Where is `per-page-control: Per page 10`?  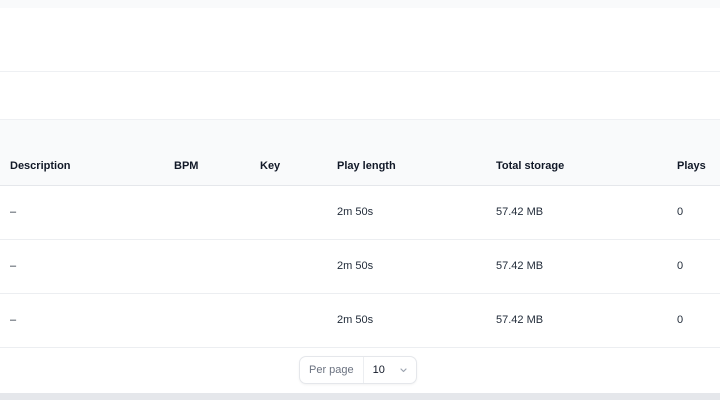
per-page-control: Per page 10 is located at coordinates (358, 370).